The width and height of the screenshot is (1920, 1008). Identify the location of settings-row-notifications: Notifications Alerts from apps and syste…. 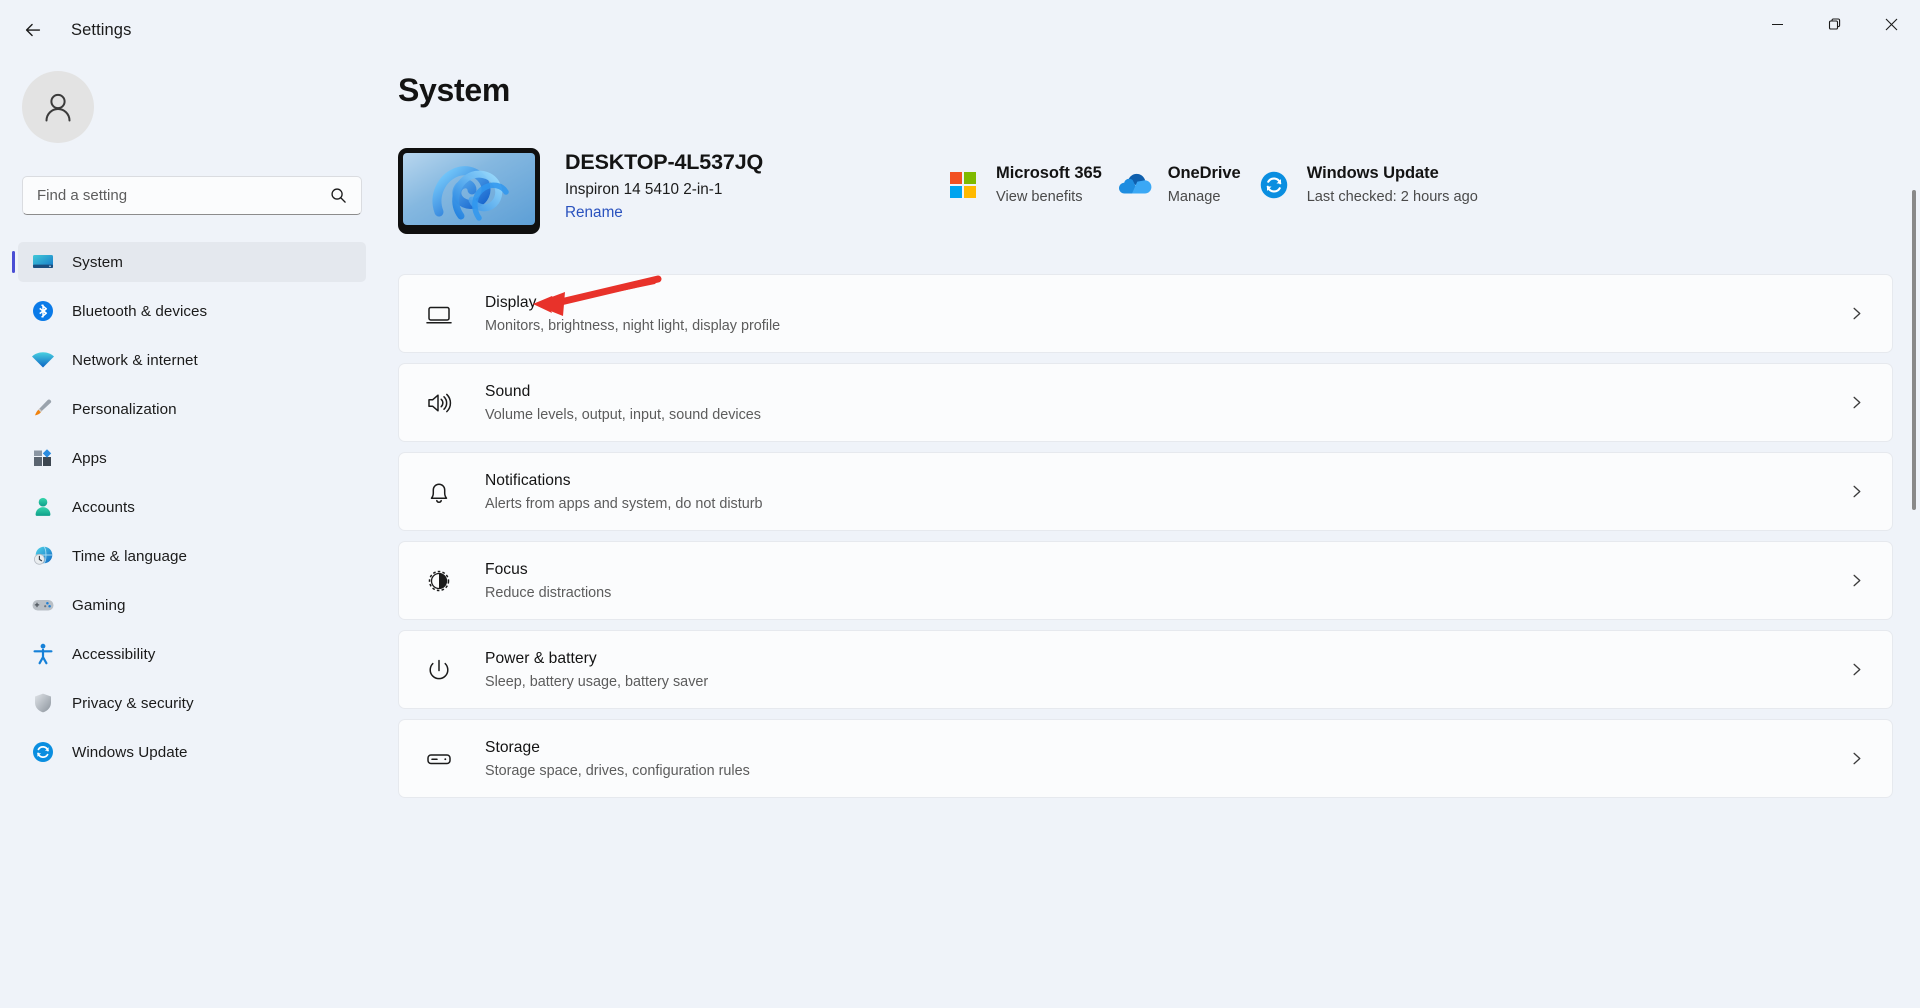
(1145, 491).